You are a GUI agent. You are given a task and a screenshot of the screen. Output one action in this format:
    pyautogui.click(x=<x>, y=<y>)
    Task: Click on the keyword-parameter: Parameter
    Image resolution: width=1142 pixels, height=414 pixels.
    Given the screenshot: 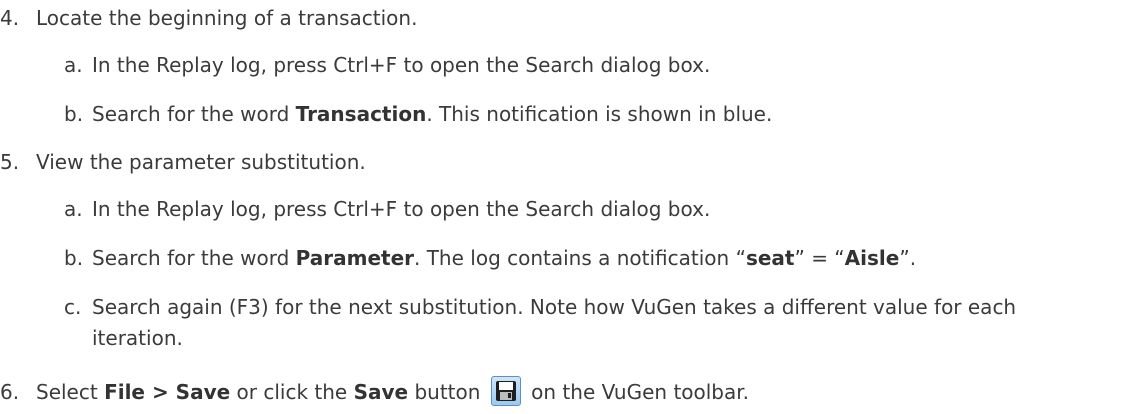 What is the action you would take?
    pyautogui.click(x=354, y=258)
    